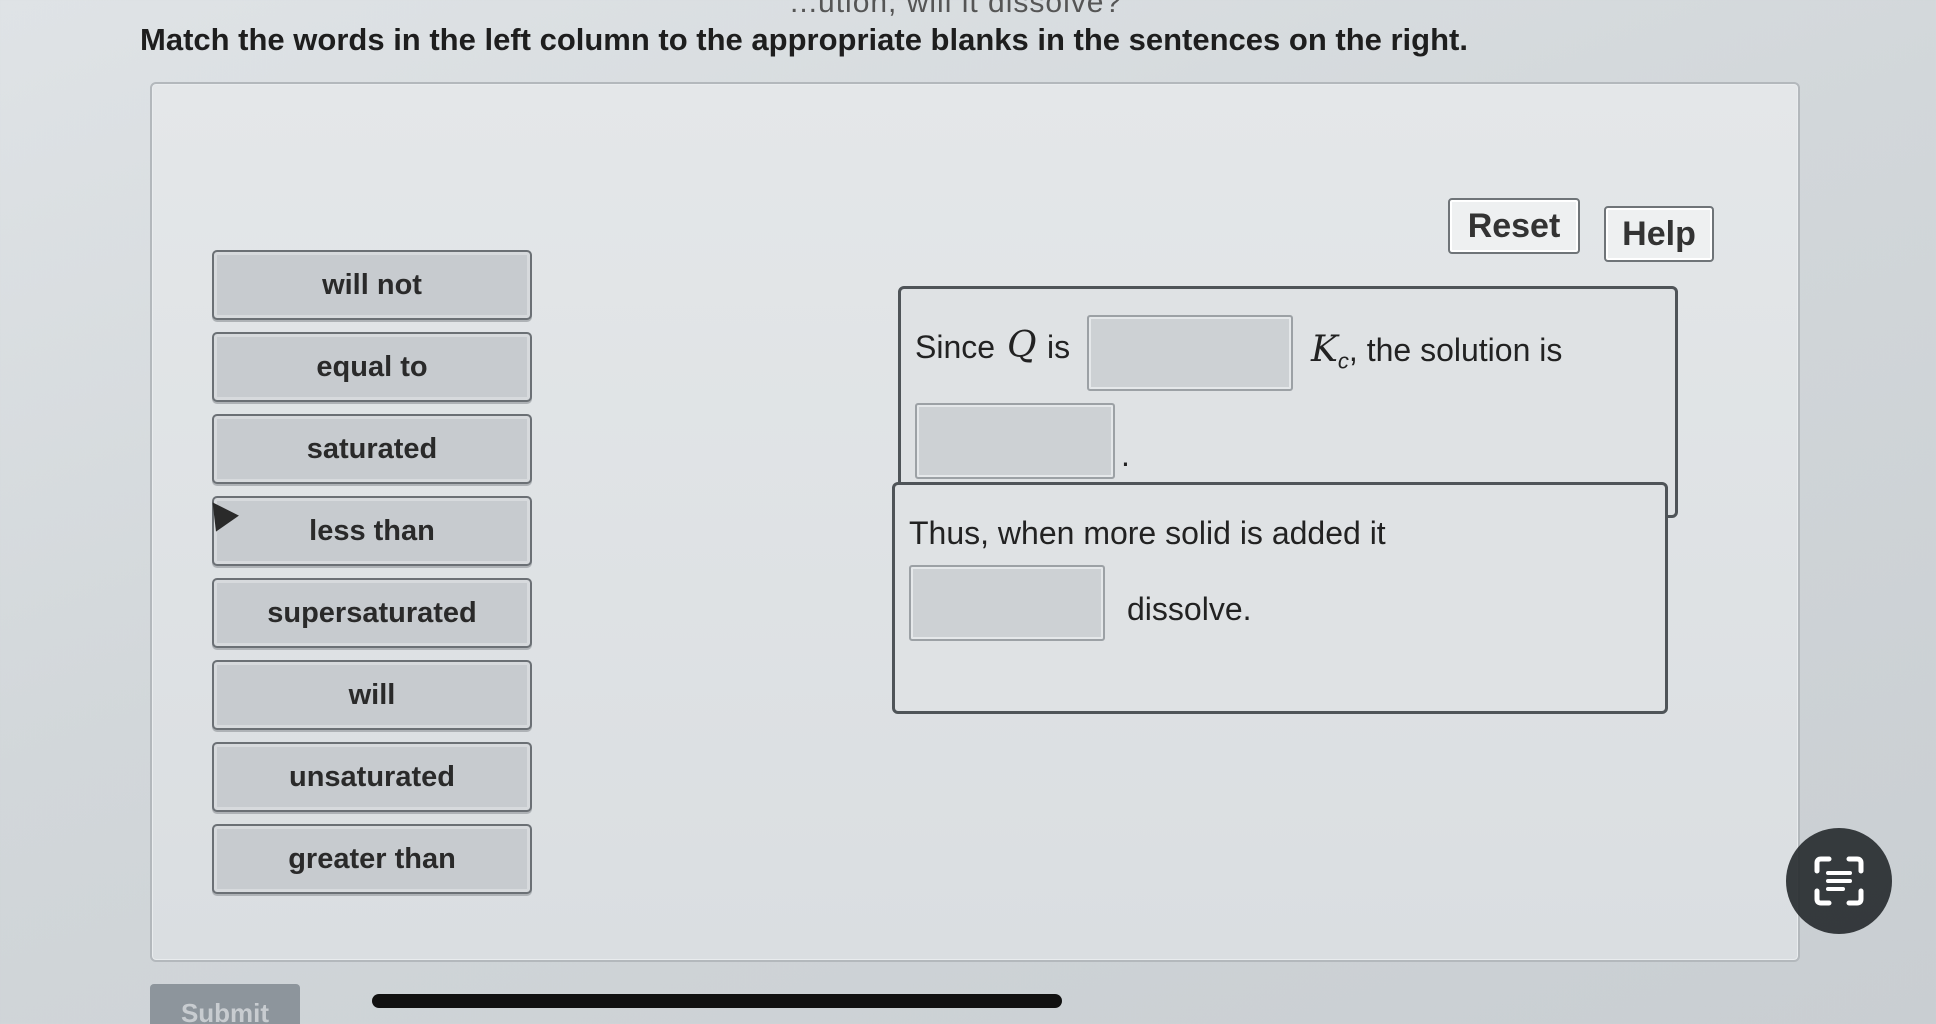 The width and height of the screenshot is (1936, 1024). What do you see at coordinates (372, 367) in the screenshot?
I see `word-tile-equal-to: equal to` at bounding box center [372, 367].